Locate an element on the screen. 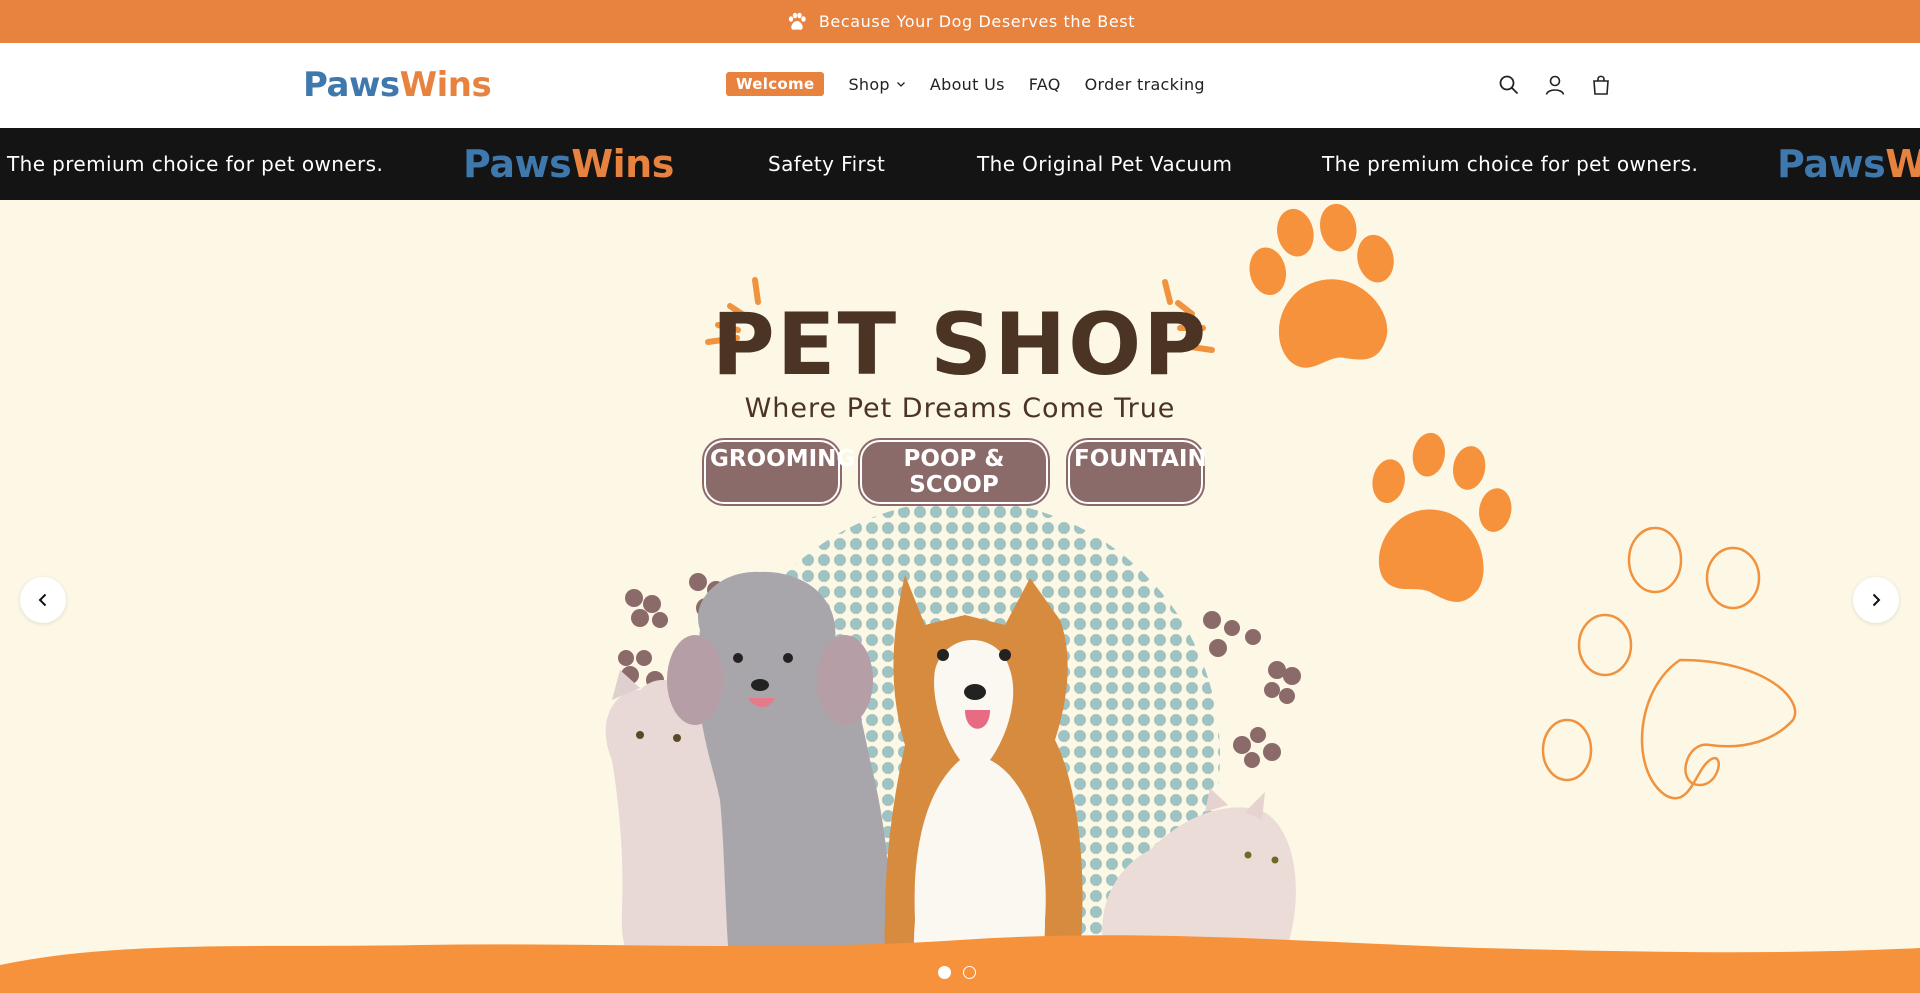 This screenshot has width=1920, height=993. cart-icon is located at coordinates (1601, 85).